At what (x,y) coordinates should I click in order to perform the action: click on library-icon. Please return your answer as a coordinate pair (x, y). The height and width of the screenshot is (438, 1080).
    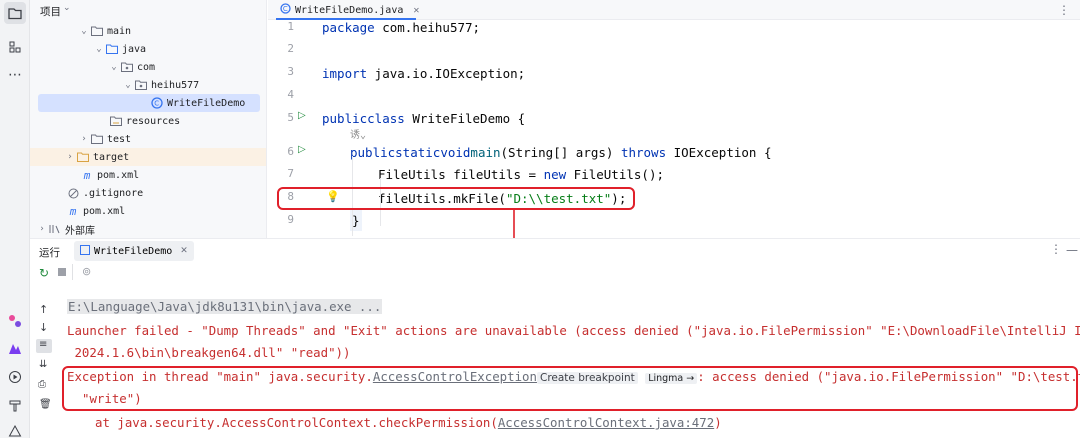
    Looking at the image, I should click on (55, 229).